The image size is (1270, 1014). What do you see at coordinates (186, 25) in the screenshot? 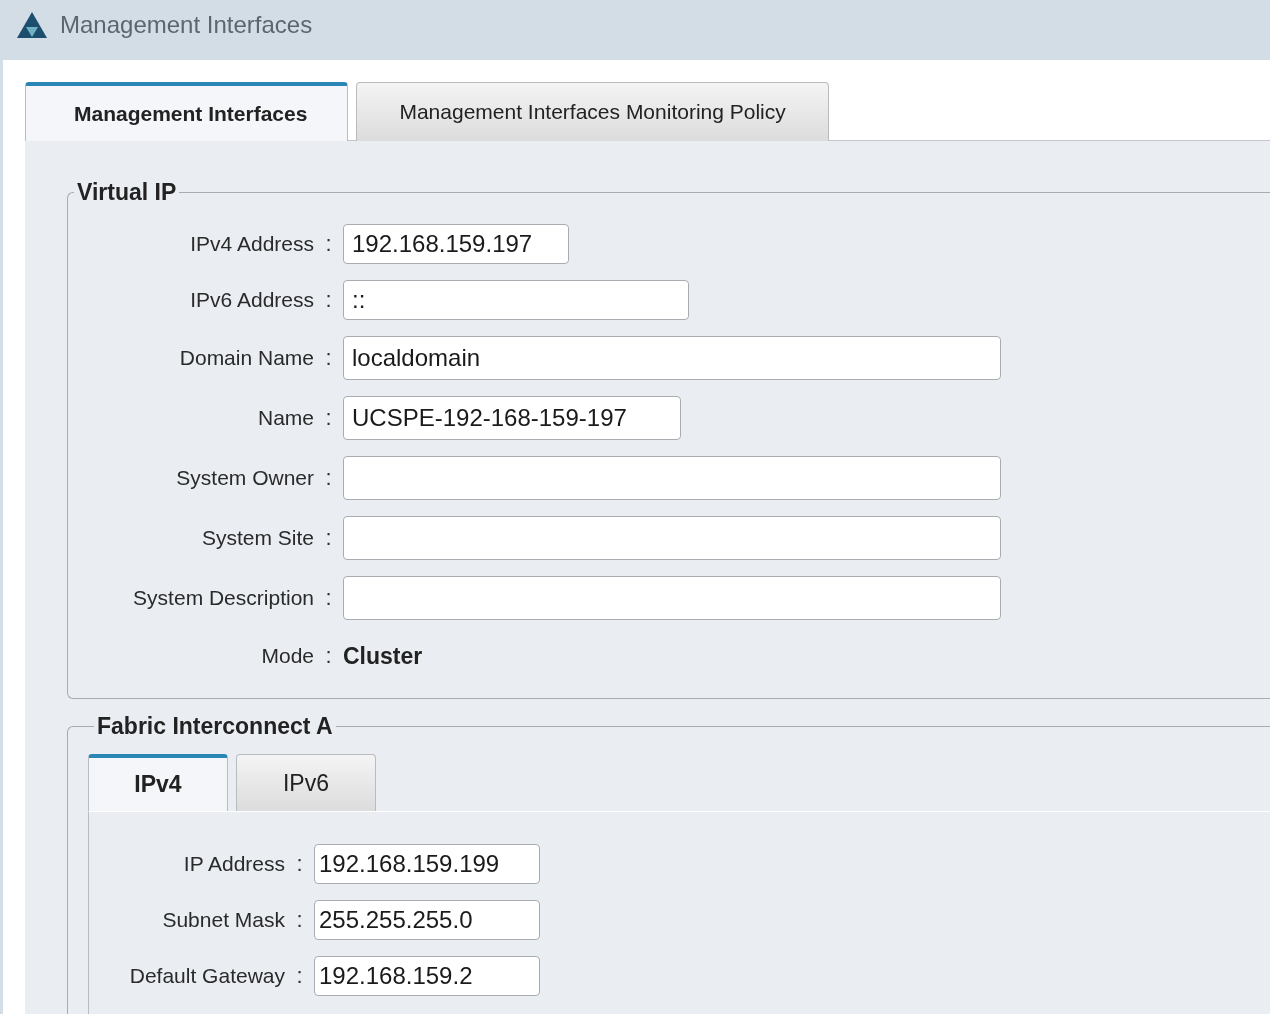
I see `window-title: Management Interfaces` at bounding box center [186, 25].